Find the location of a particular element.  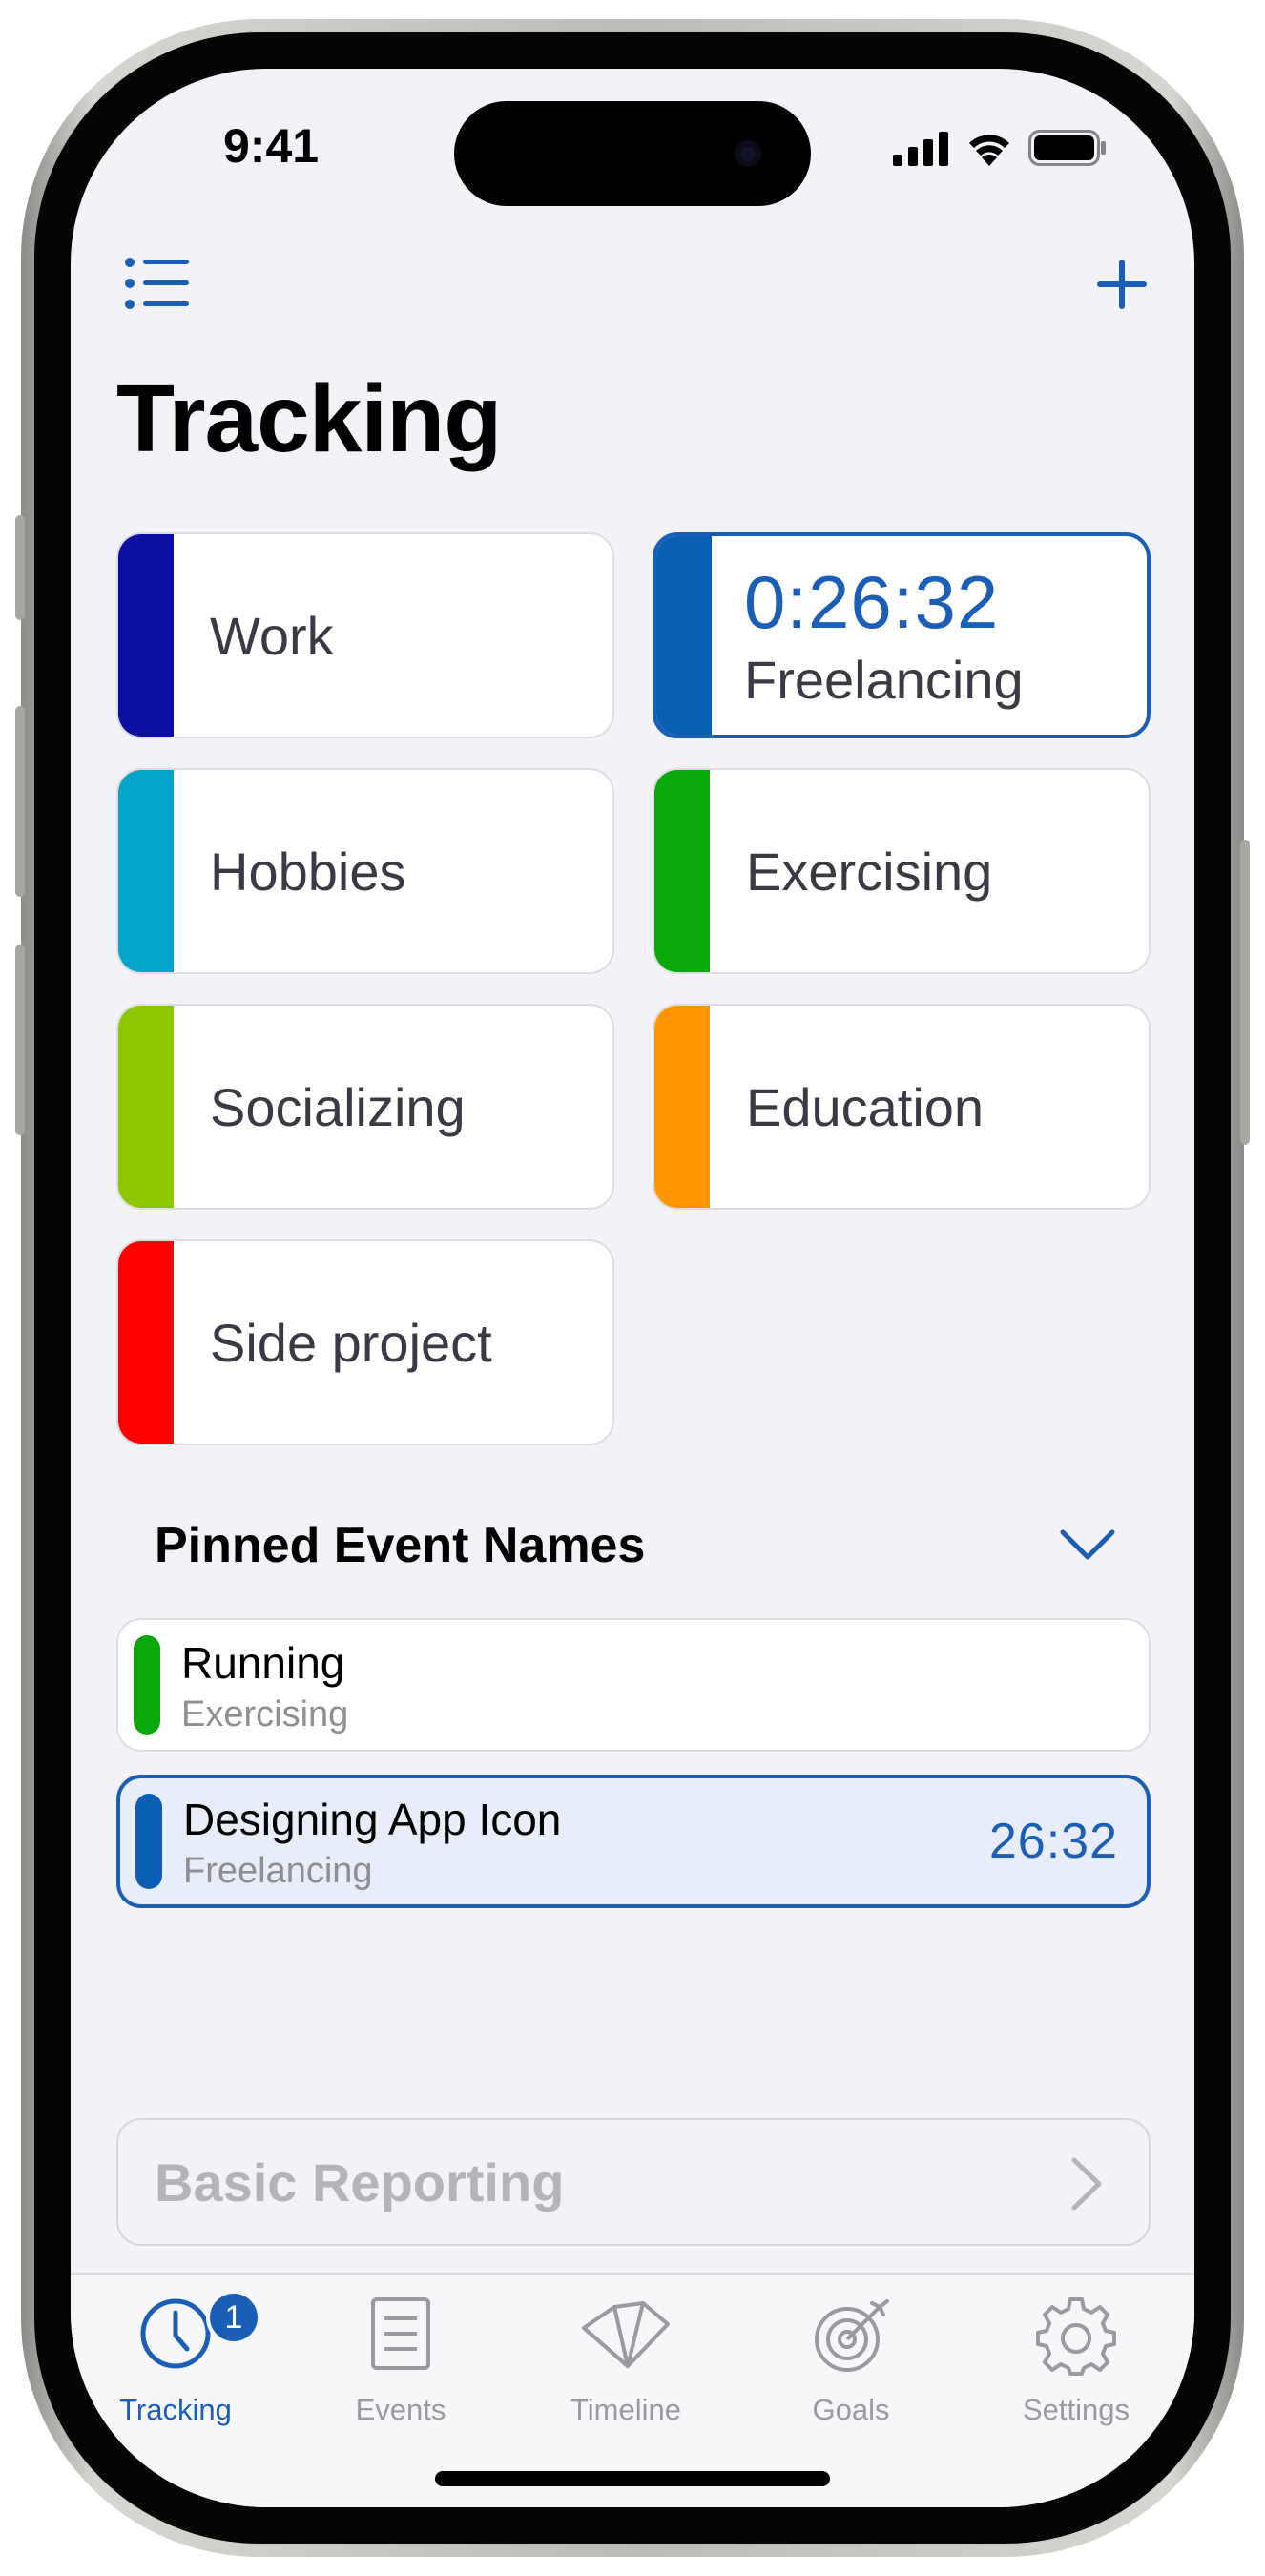

category-tile-socializing: Socializing is located at coordinates (365, 1107).